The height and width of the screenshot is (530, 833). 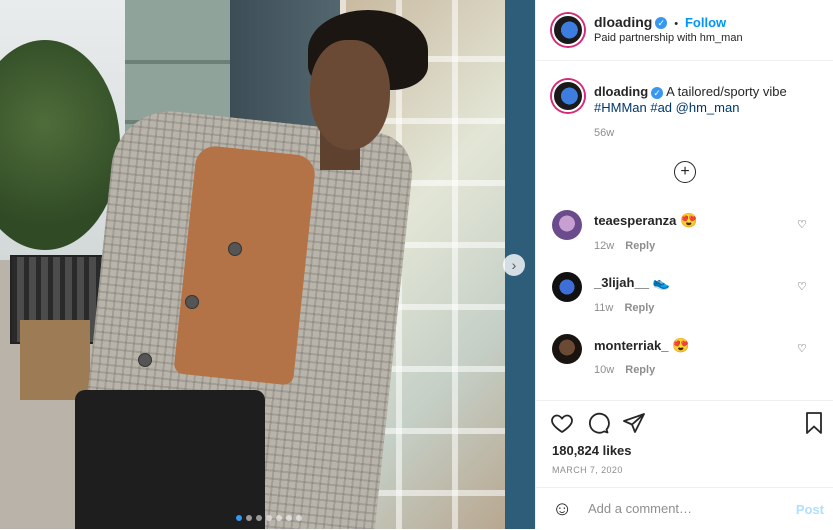 What do you see at coordinates (562, 423) in the screenshot?
I see `like-heart-icon` at bounding box center [562, 423].